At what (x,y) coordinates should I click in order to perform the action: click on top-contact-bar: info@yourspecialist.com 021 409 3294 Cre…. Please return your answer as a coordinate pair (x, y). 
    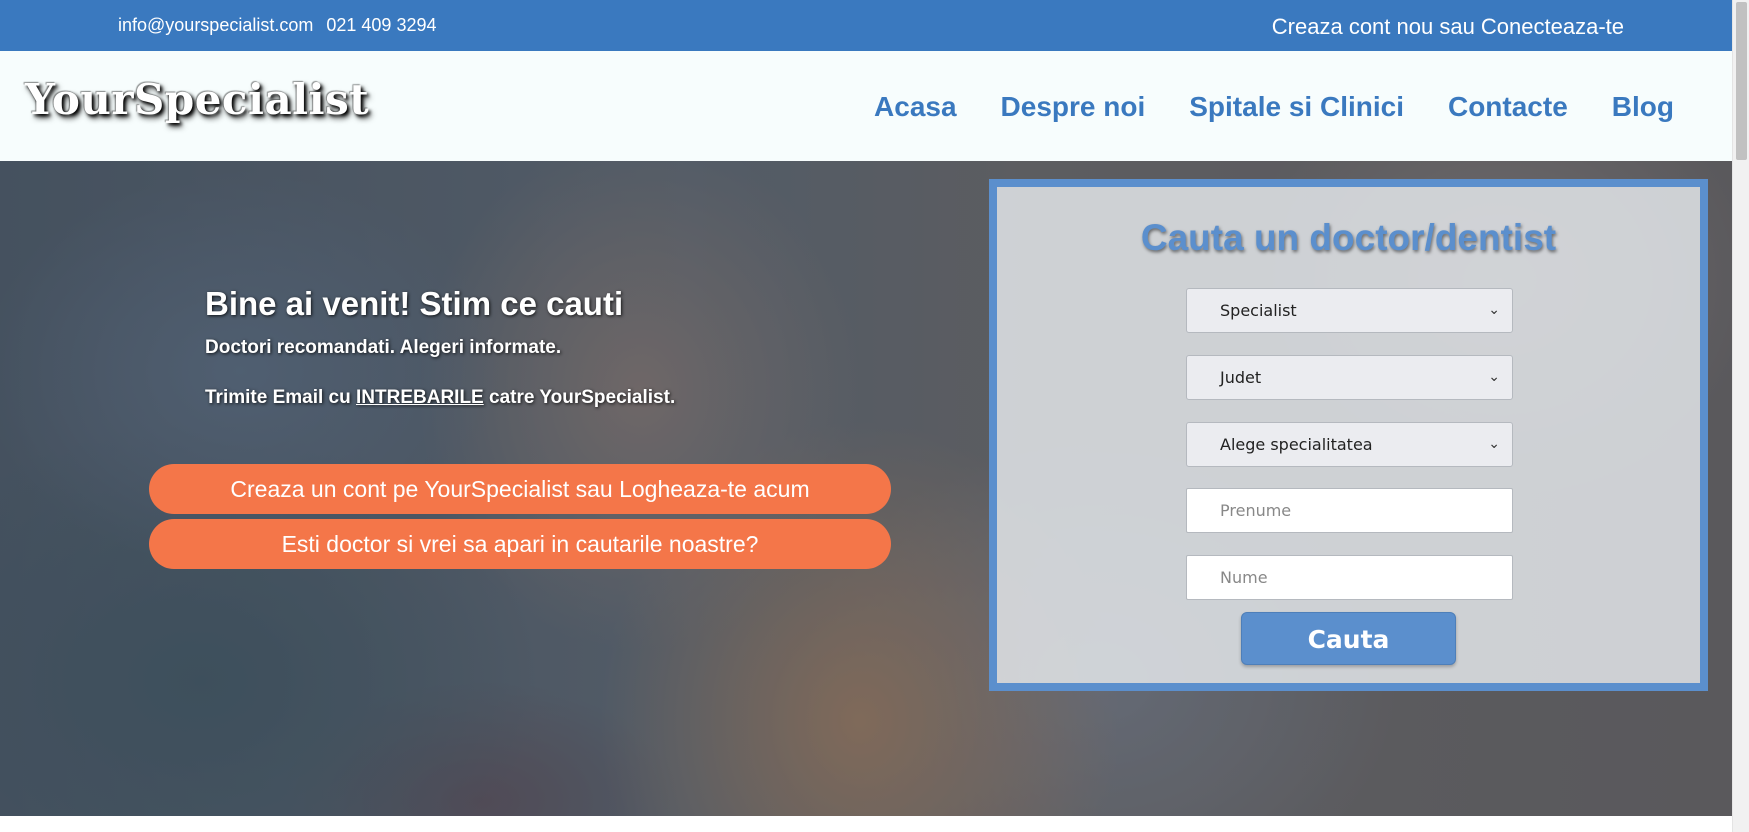
    Looking at the image, I should click on (866, 25).